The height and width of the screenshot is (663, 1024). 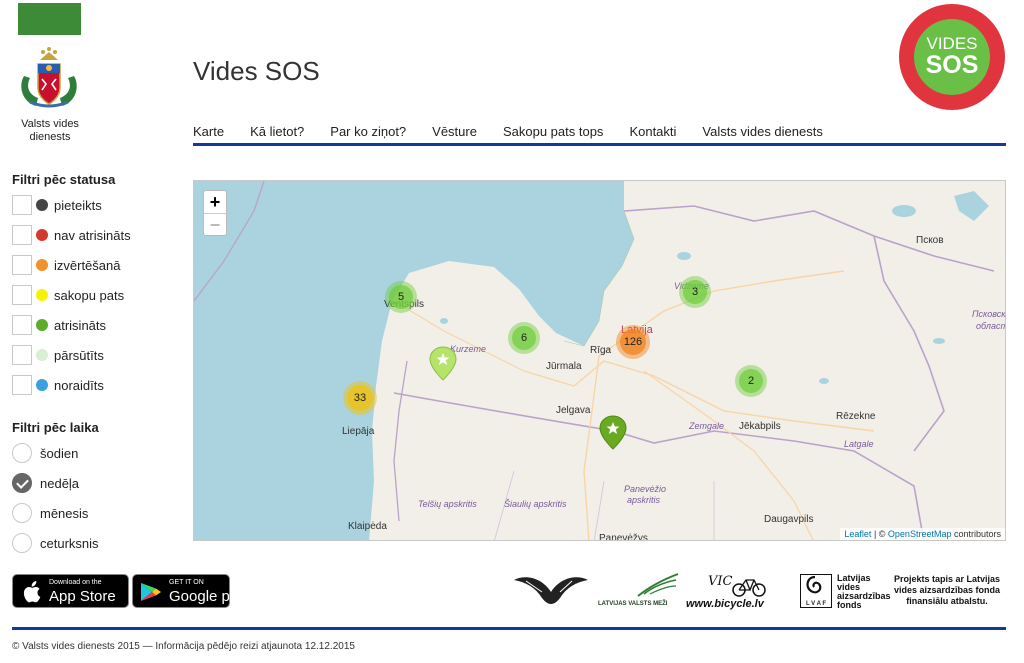 I want to click on nav-item-ka-lietot: Kā lietot?, so click(x=277, y=133).